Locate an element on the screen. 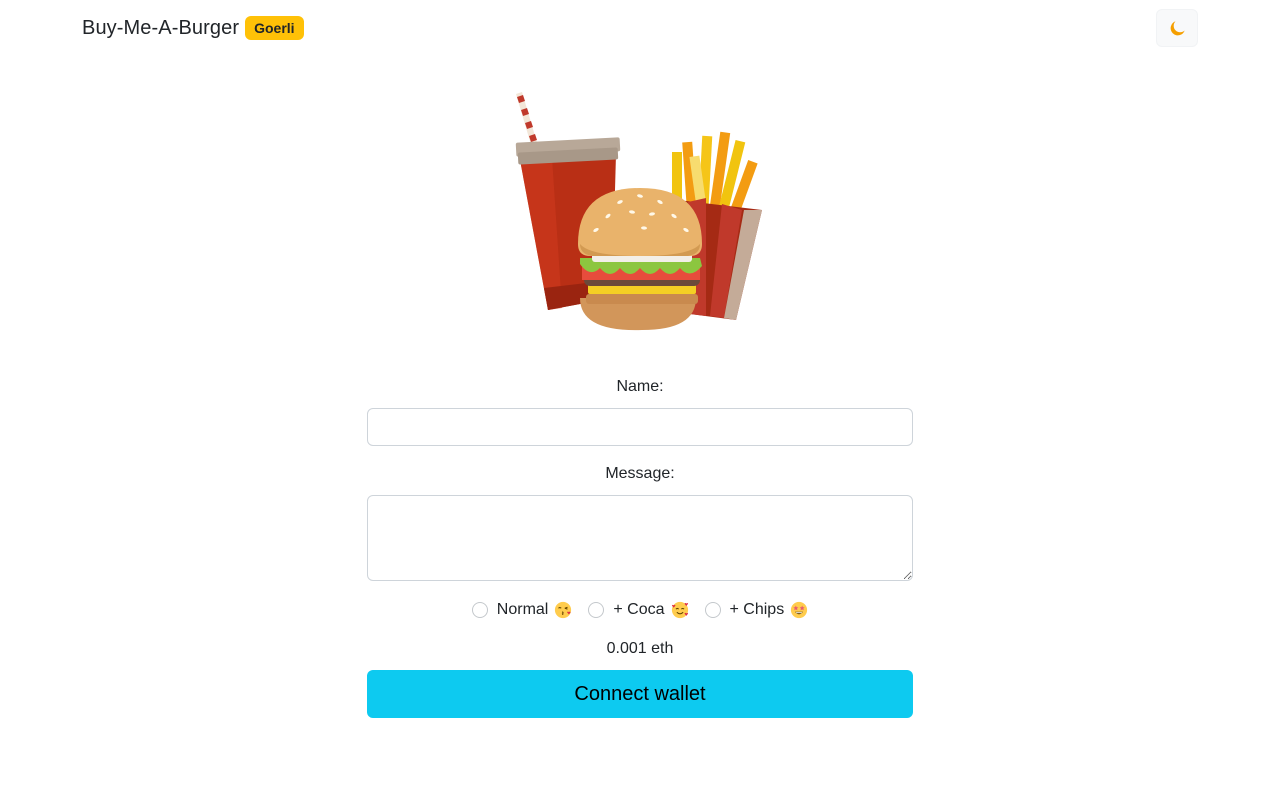 This screenshot has height=800, width=1280. kissing-face-icon is located at coordinates (563, 610).